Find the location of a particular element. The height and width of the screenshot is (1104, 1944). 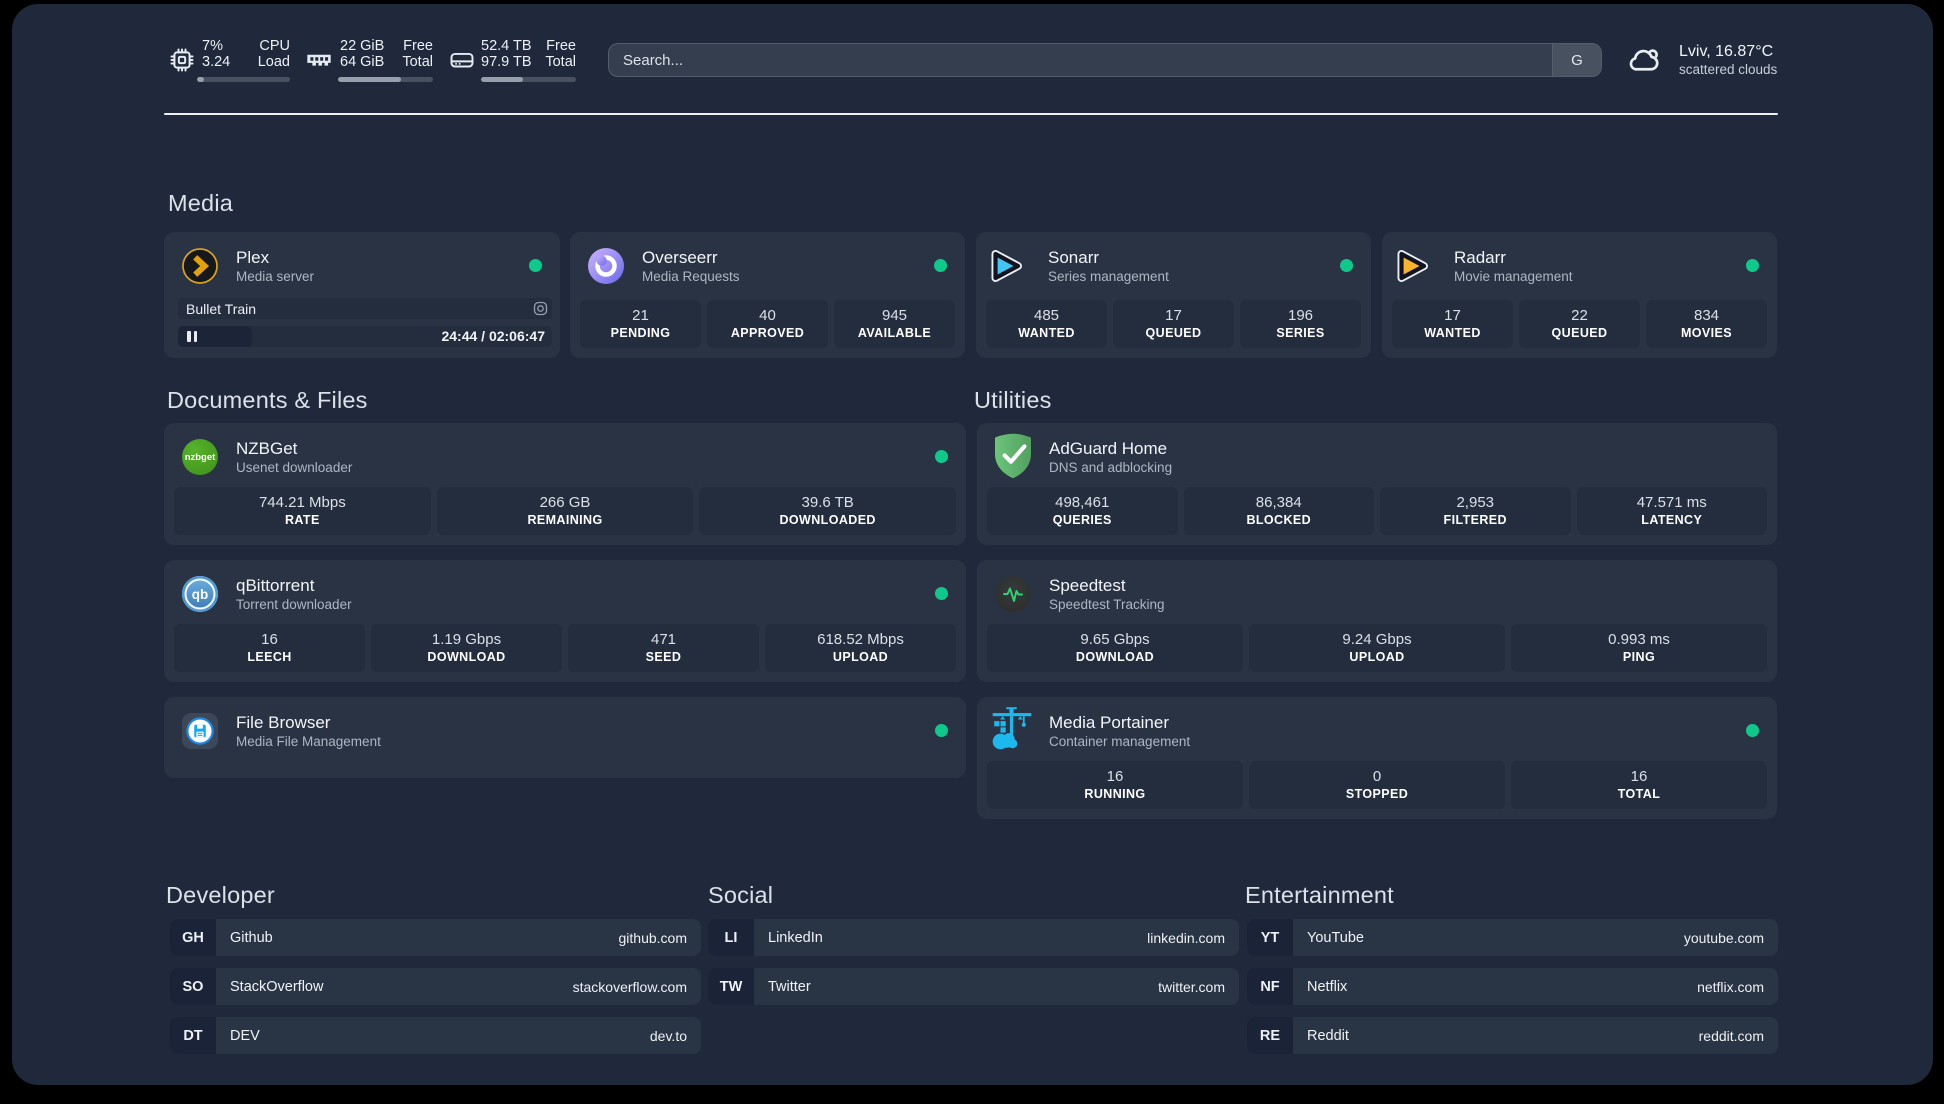

bookmark-name: LinkedIn is located at coordinates (795, 937).